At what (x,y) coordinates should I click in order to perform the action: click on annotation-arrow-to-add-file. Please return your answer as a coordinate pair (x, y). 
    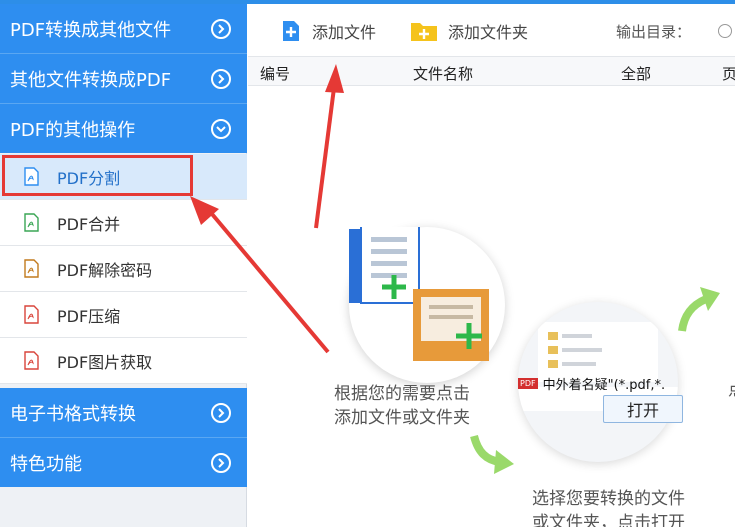
    Looking at the image, I should click on (329, 146).